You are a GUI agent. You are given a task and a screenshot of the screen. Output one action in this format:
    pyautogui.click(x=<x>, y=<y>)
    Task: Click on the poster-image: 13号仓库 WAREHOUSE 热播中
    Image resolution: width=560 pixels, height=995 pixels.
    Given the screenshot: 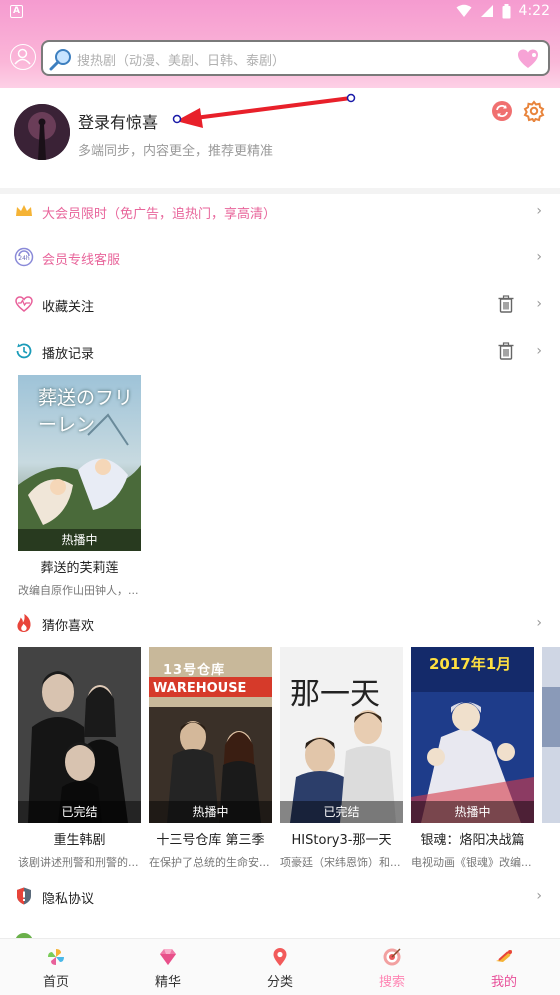 What is the action you would take?
    pyautogui.click(x=210, y=735)
    